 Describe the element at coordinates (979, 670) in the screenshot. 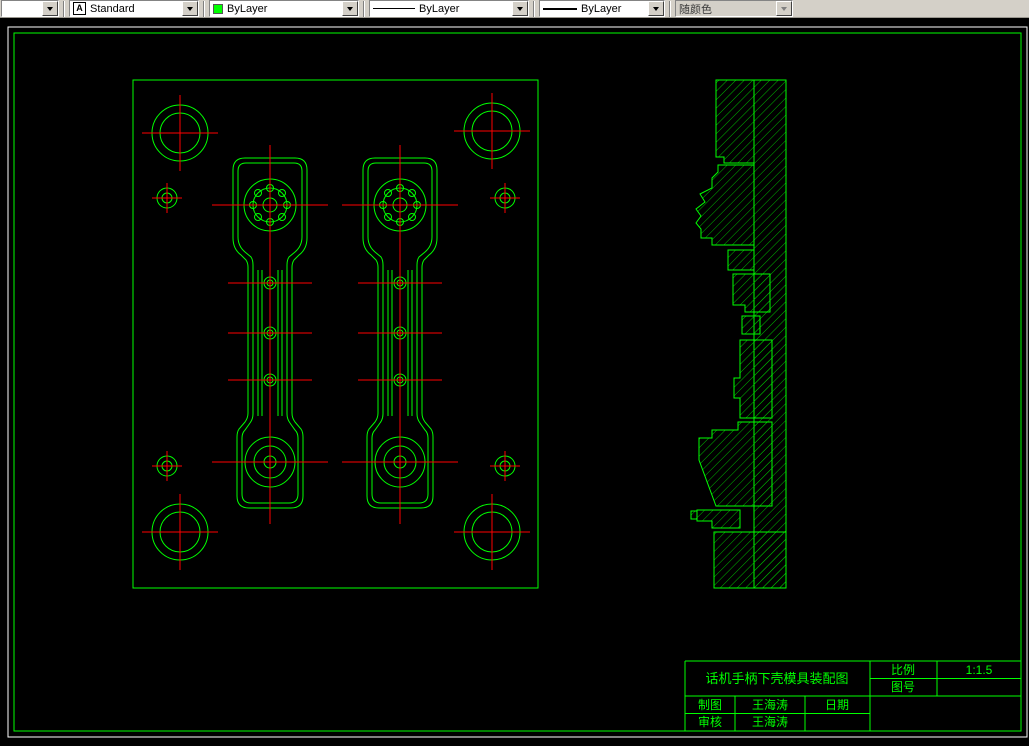

I see `scale-value: 1:1.5` at that location.